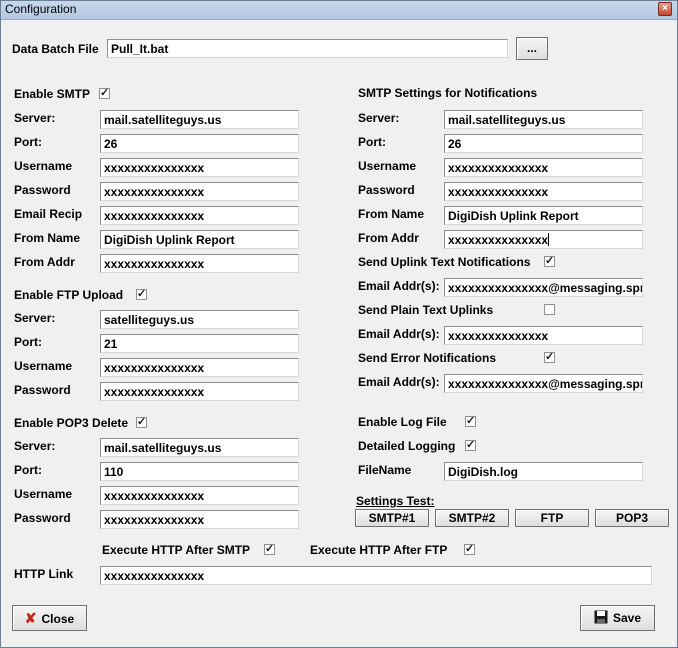 This screenshot has height=648, width=678. I want to click on enable-pop3-checkbox: ✓, so click(141, 422).